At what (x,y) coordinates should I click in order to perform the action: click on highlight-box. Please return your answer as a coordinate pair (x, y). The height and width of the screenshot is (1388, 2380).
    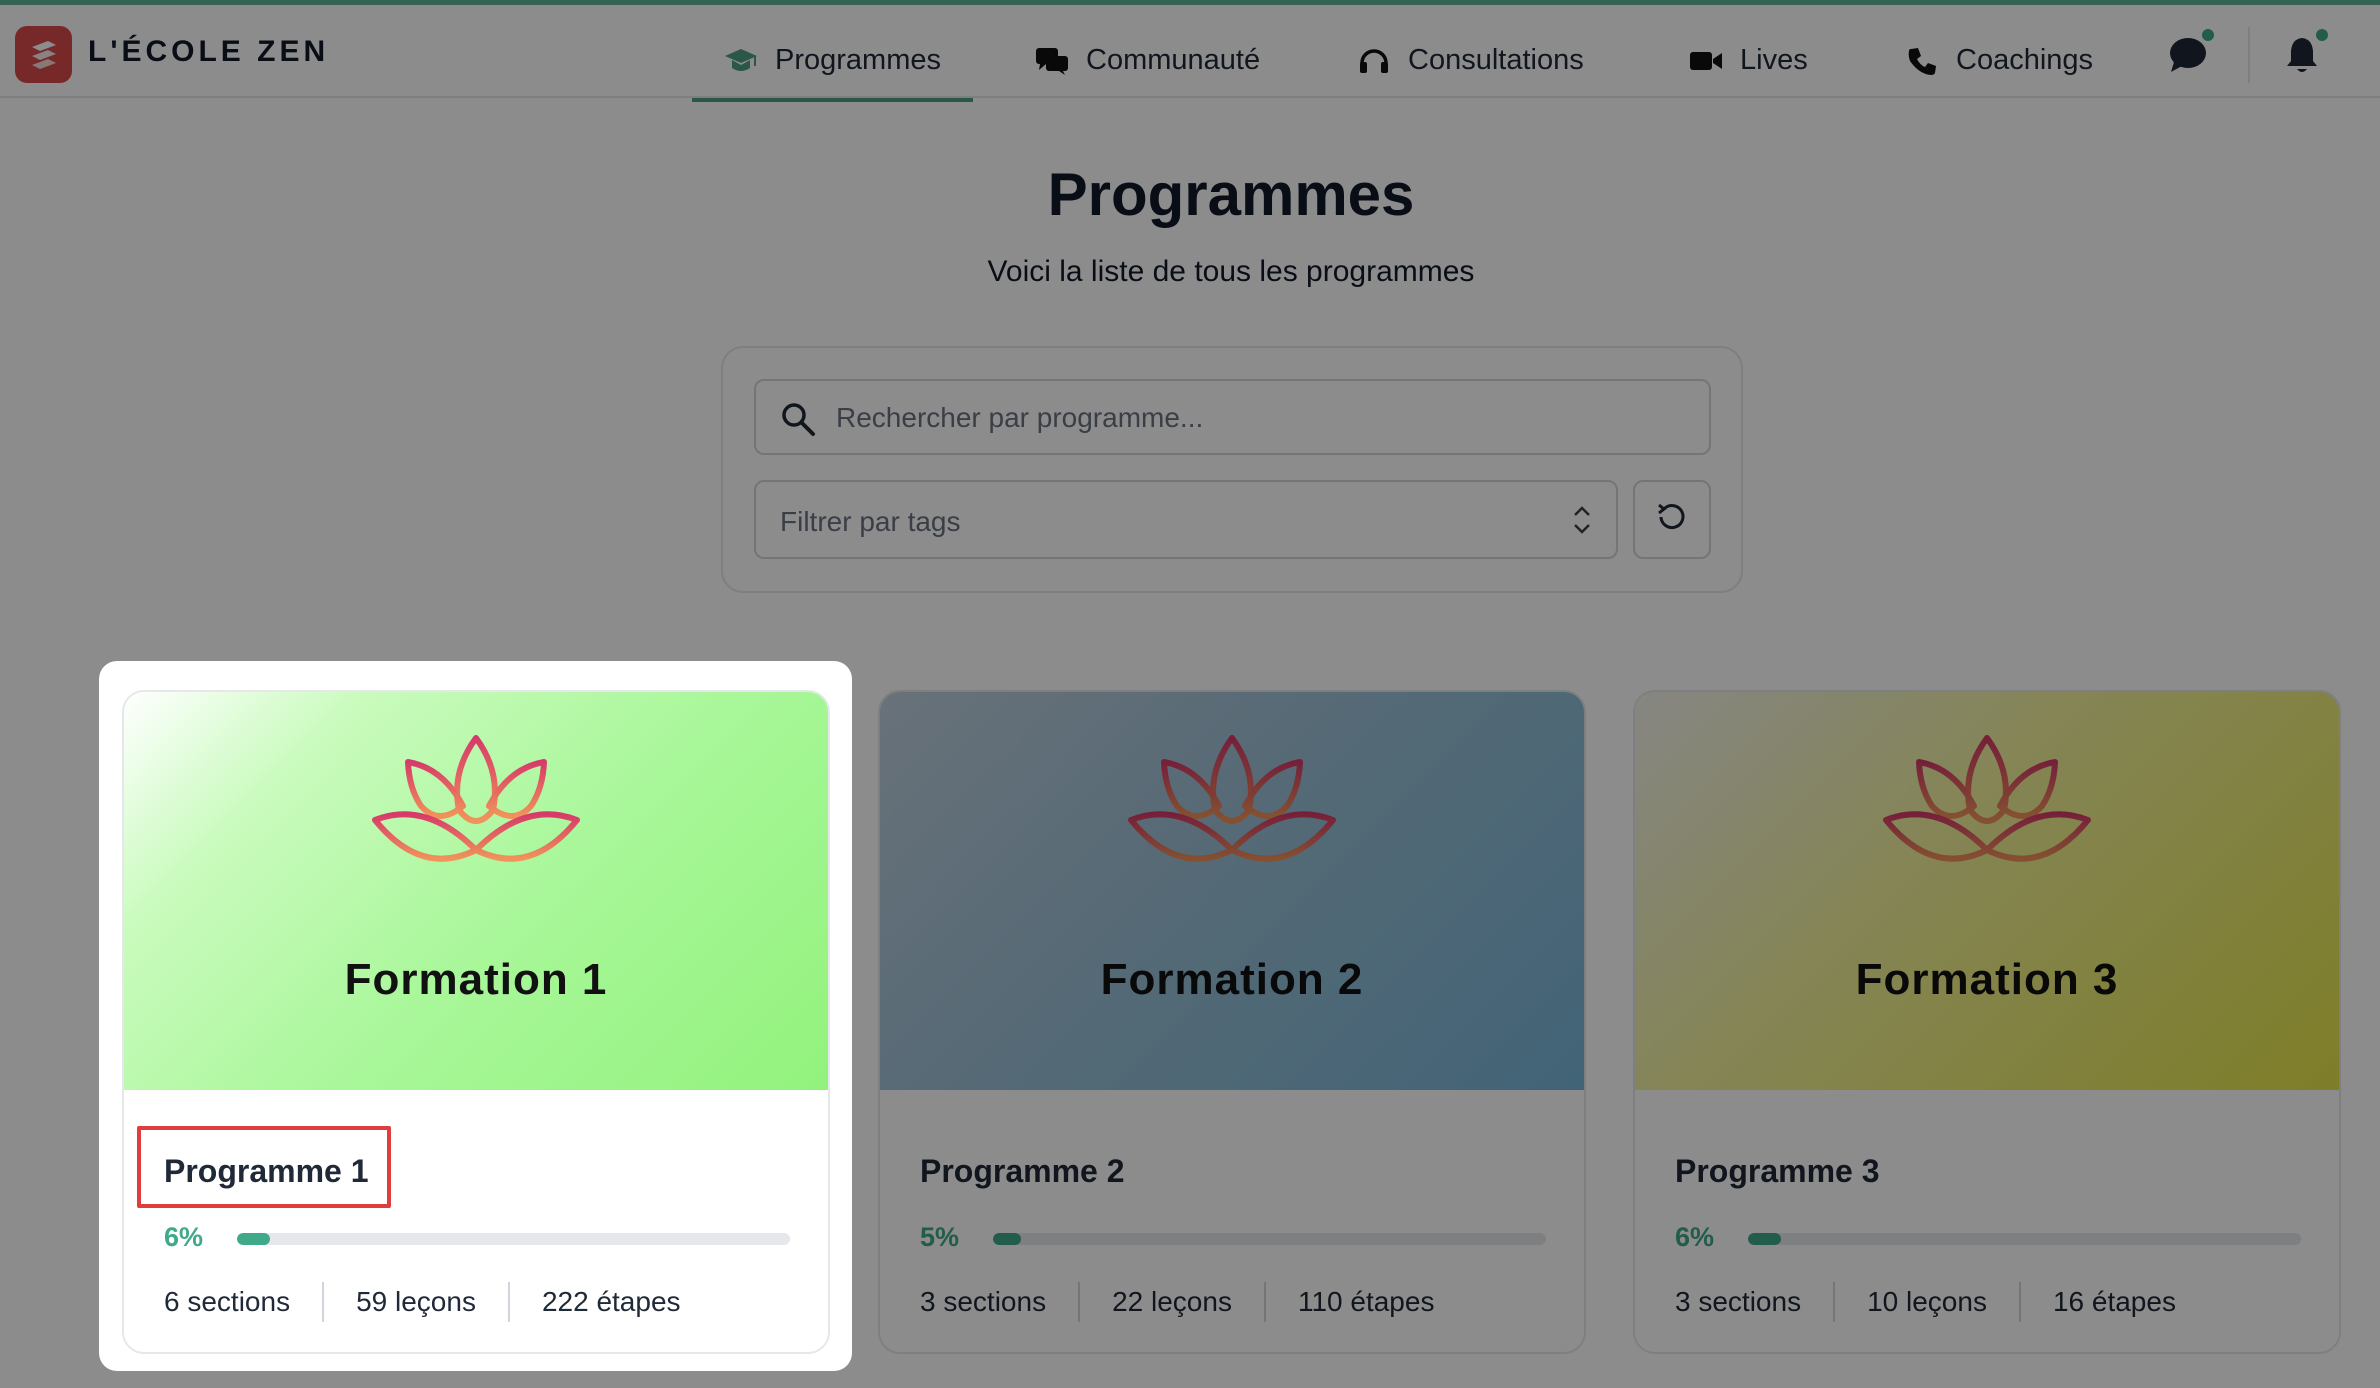
    Looking at the image, I should click on (264, 1167).